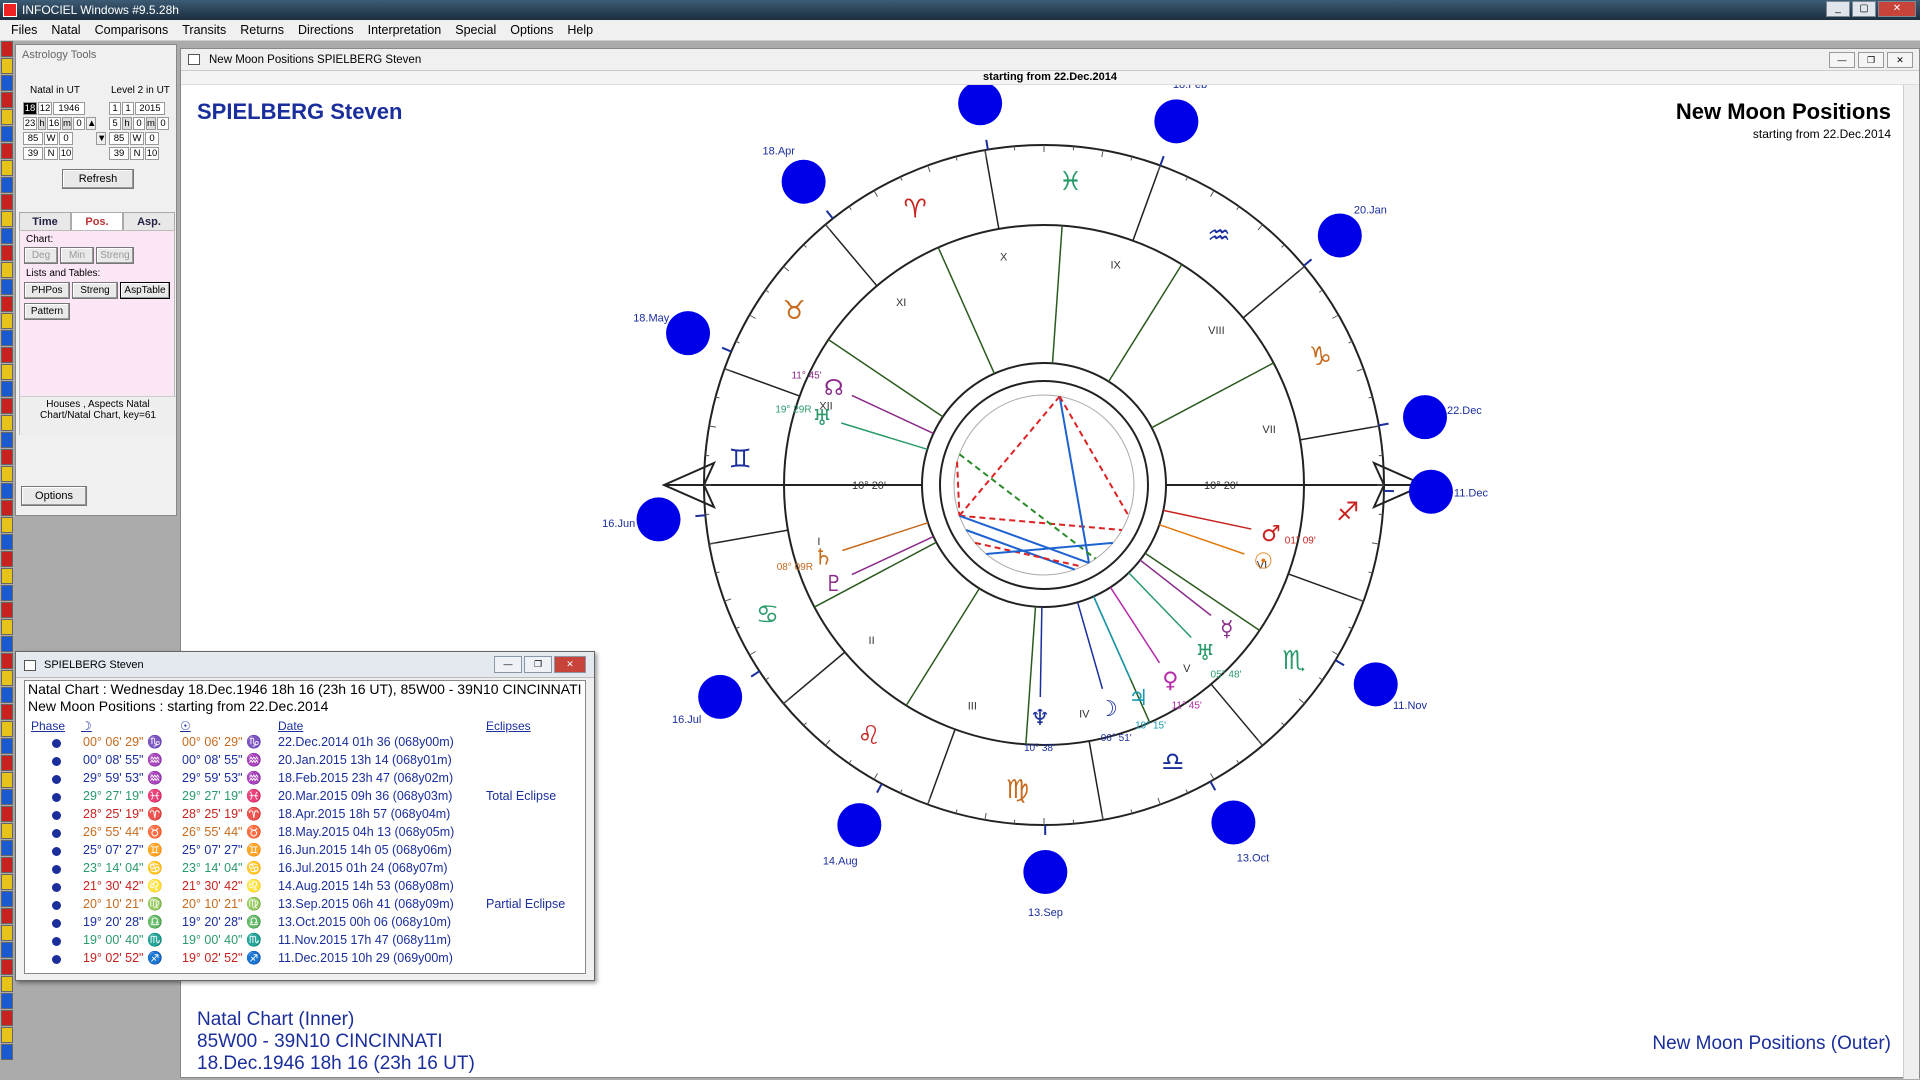 The height and width of the screenshot is (1080, 1920). What do you see at coordinates (115, 123) in the screenshot?
I see `level2-hour-field: 5` at bounding box center [115, 123].